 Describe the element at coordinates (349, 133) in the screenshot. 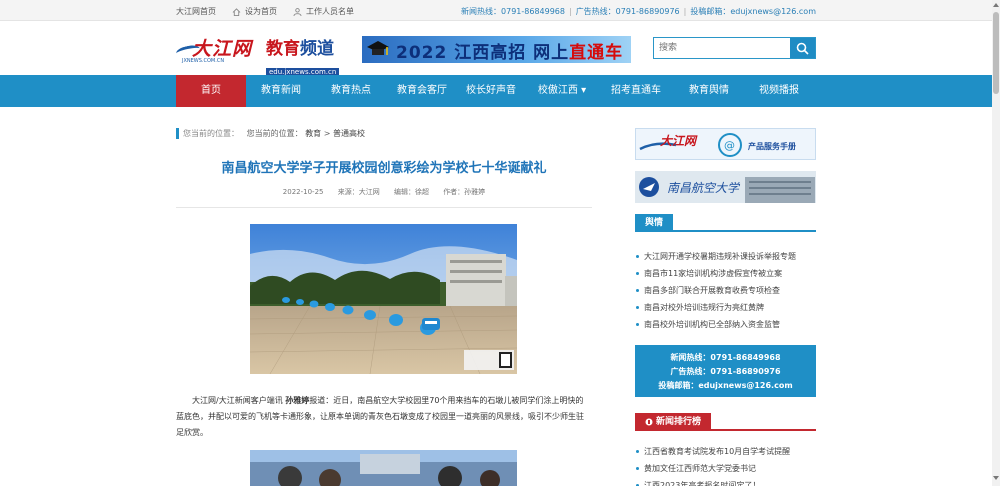

I see `breadcrumb-university: 普通高校` at that location.